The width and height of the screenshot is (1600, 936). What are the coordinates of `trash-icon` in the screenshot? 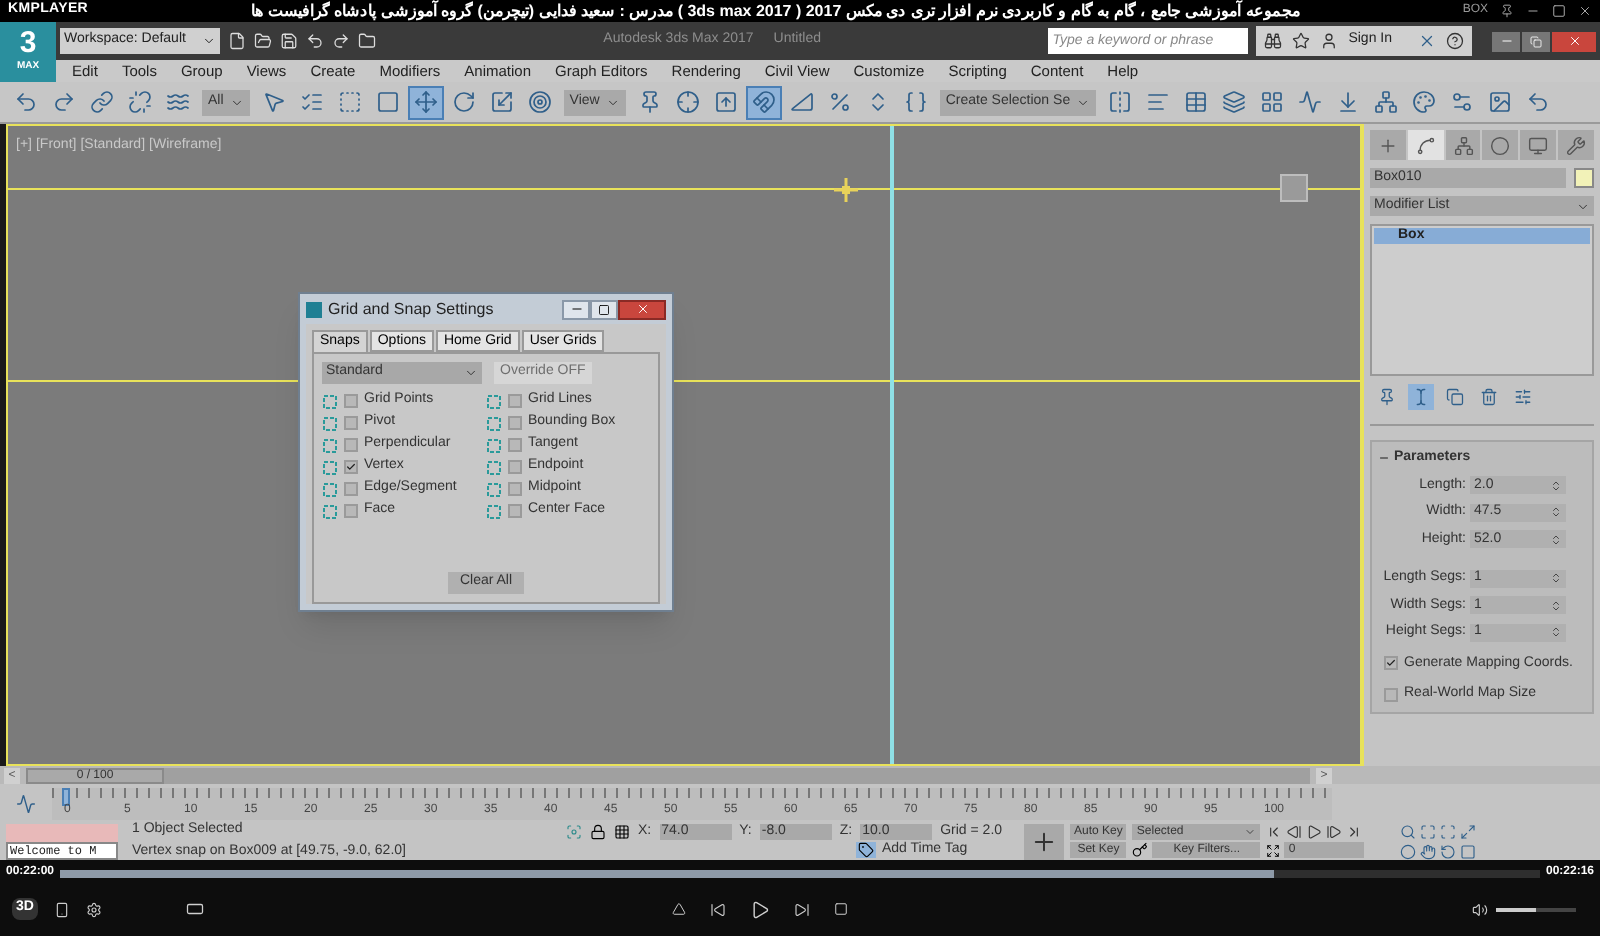 It's located at (1489, 397).